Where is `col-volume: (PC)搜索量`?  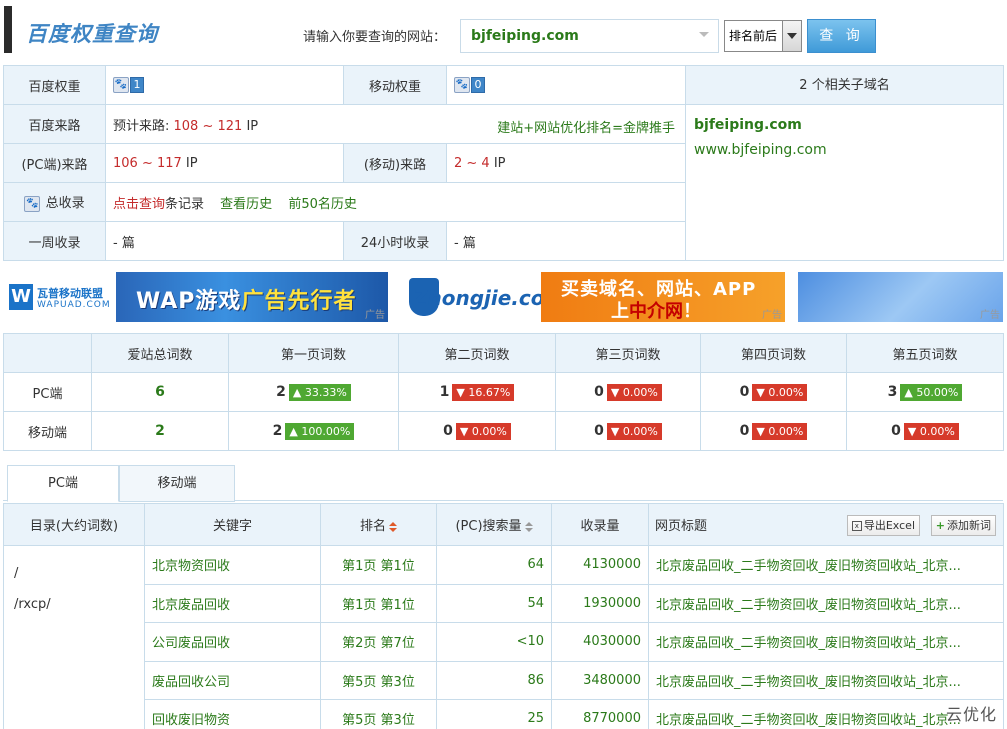 col-volume: (PC)搜索量 is located at coordinates (494, 524).